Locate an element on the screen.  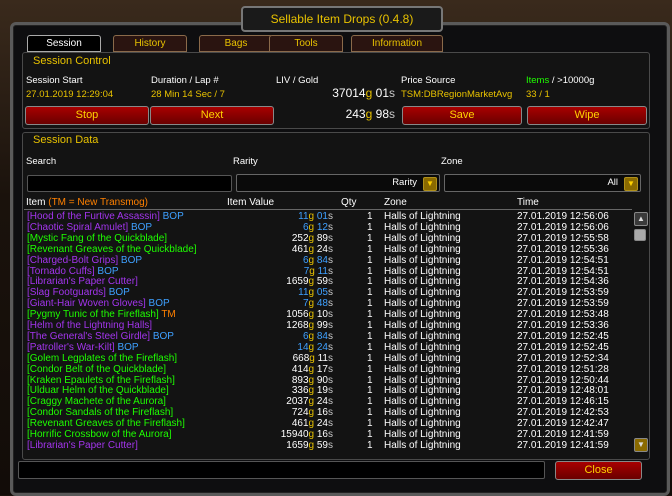
tab-history: History is located at coordinates (150, 43).